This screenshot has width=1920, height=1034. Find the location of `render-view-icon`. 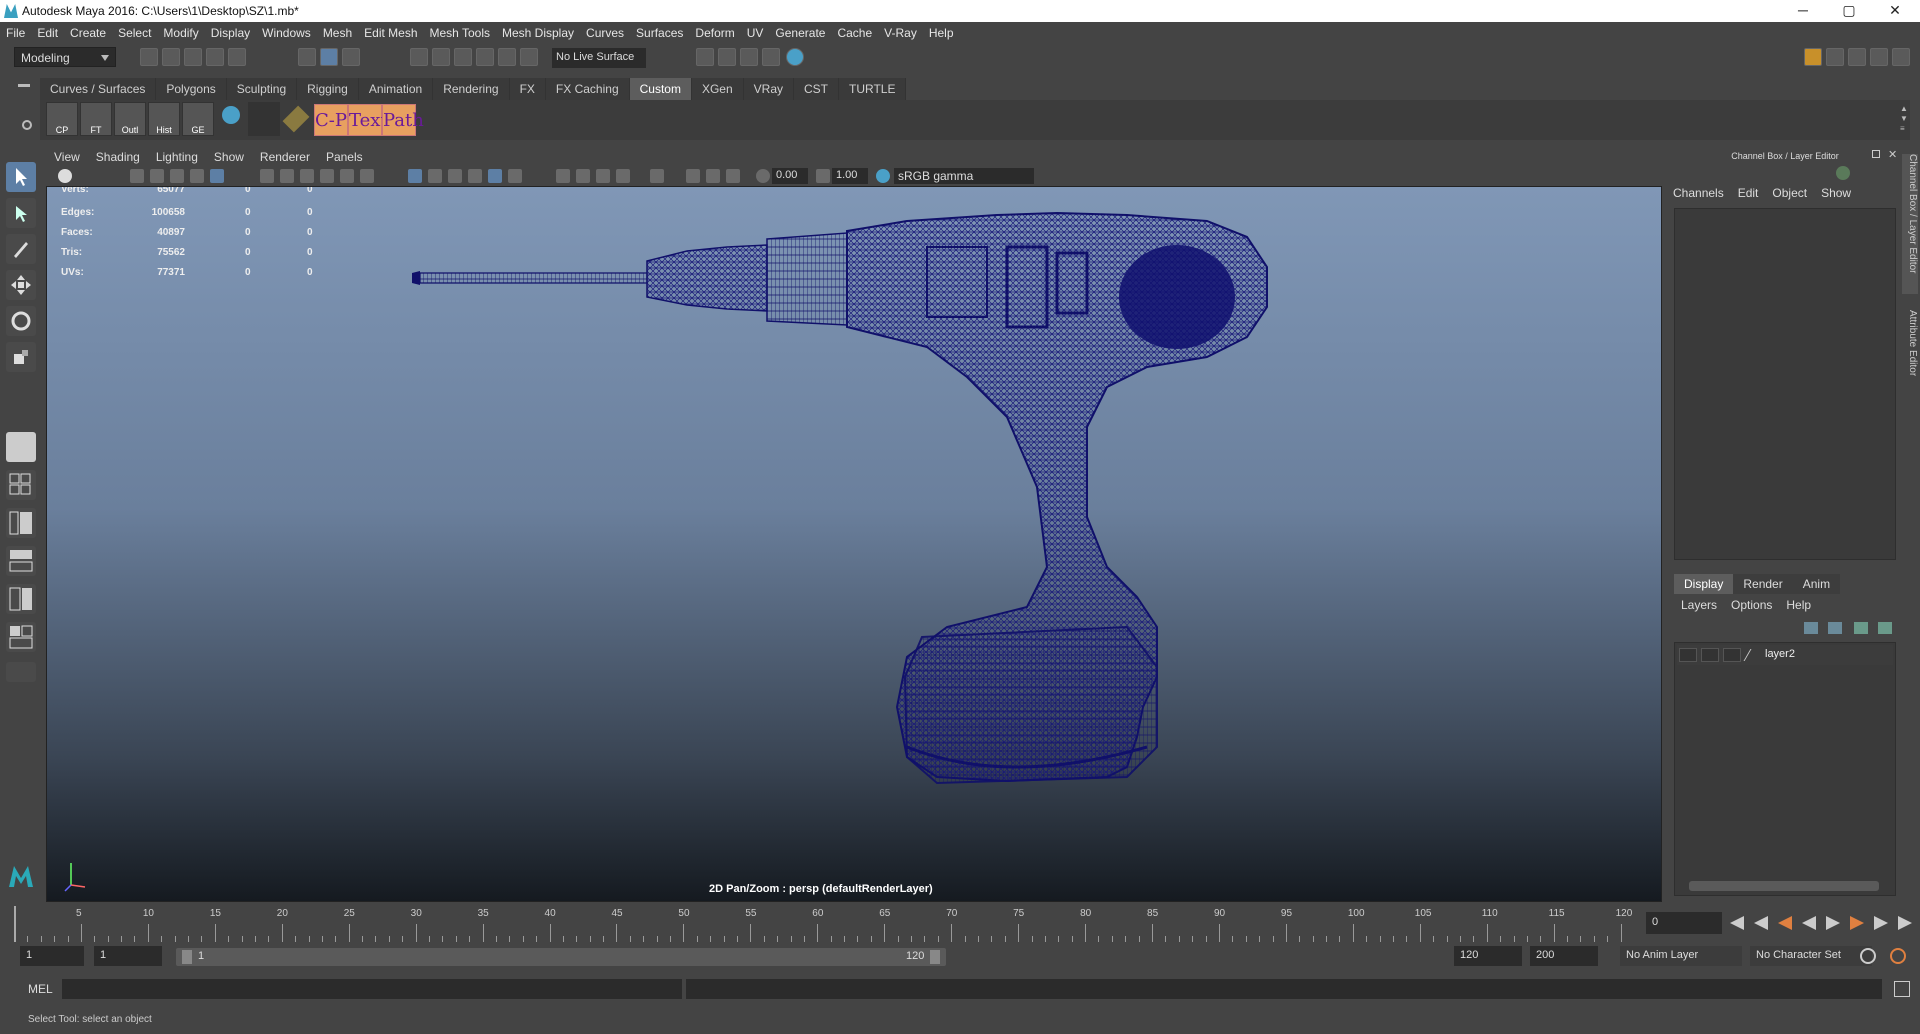

render-view-icon is located at coordinates (705, 57).